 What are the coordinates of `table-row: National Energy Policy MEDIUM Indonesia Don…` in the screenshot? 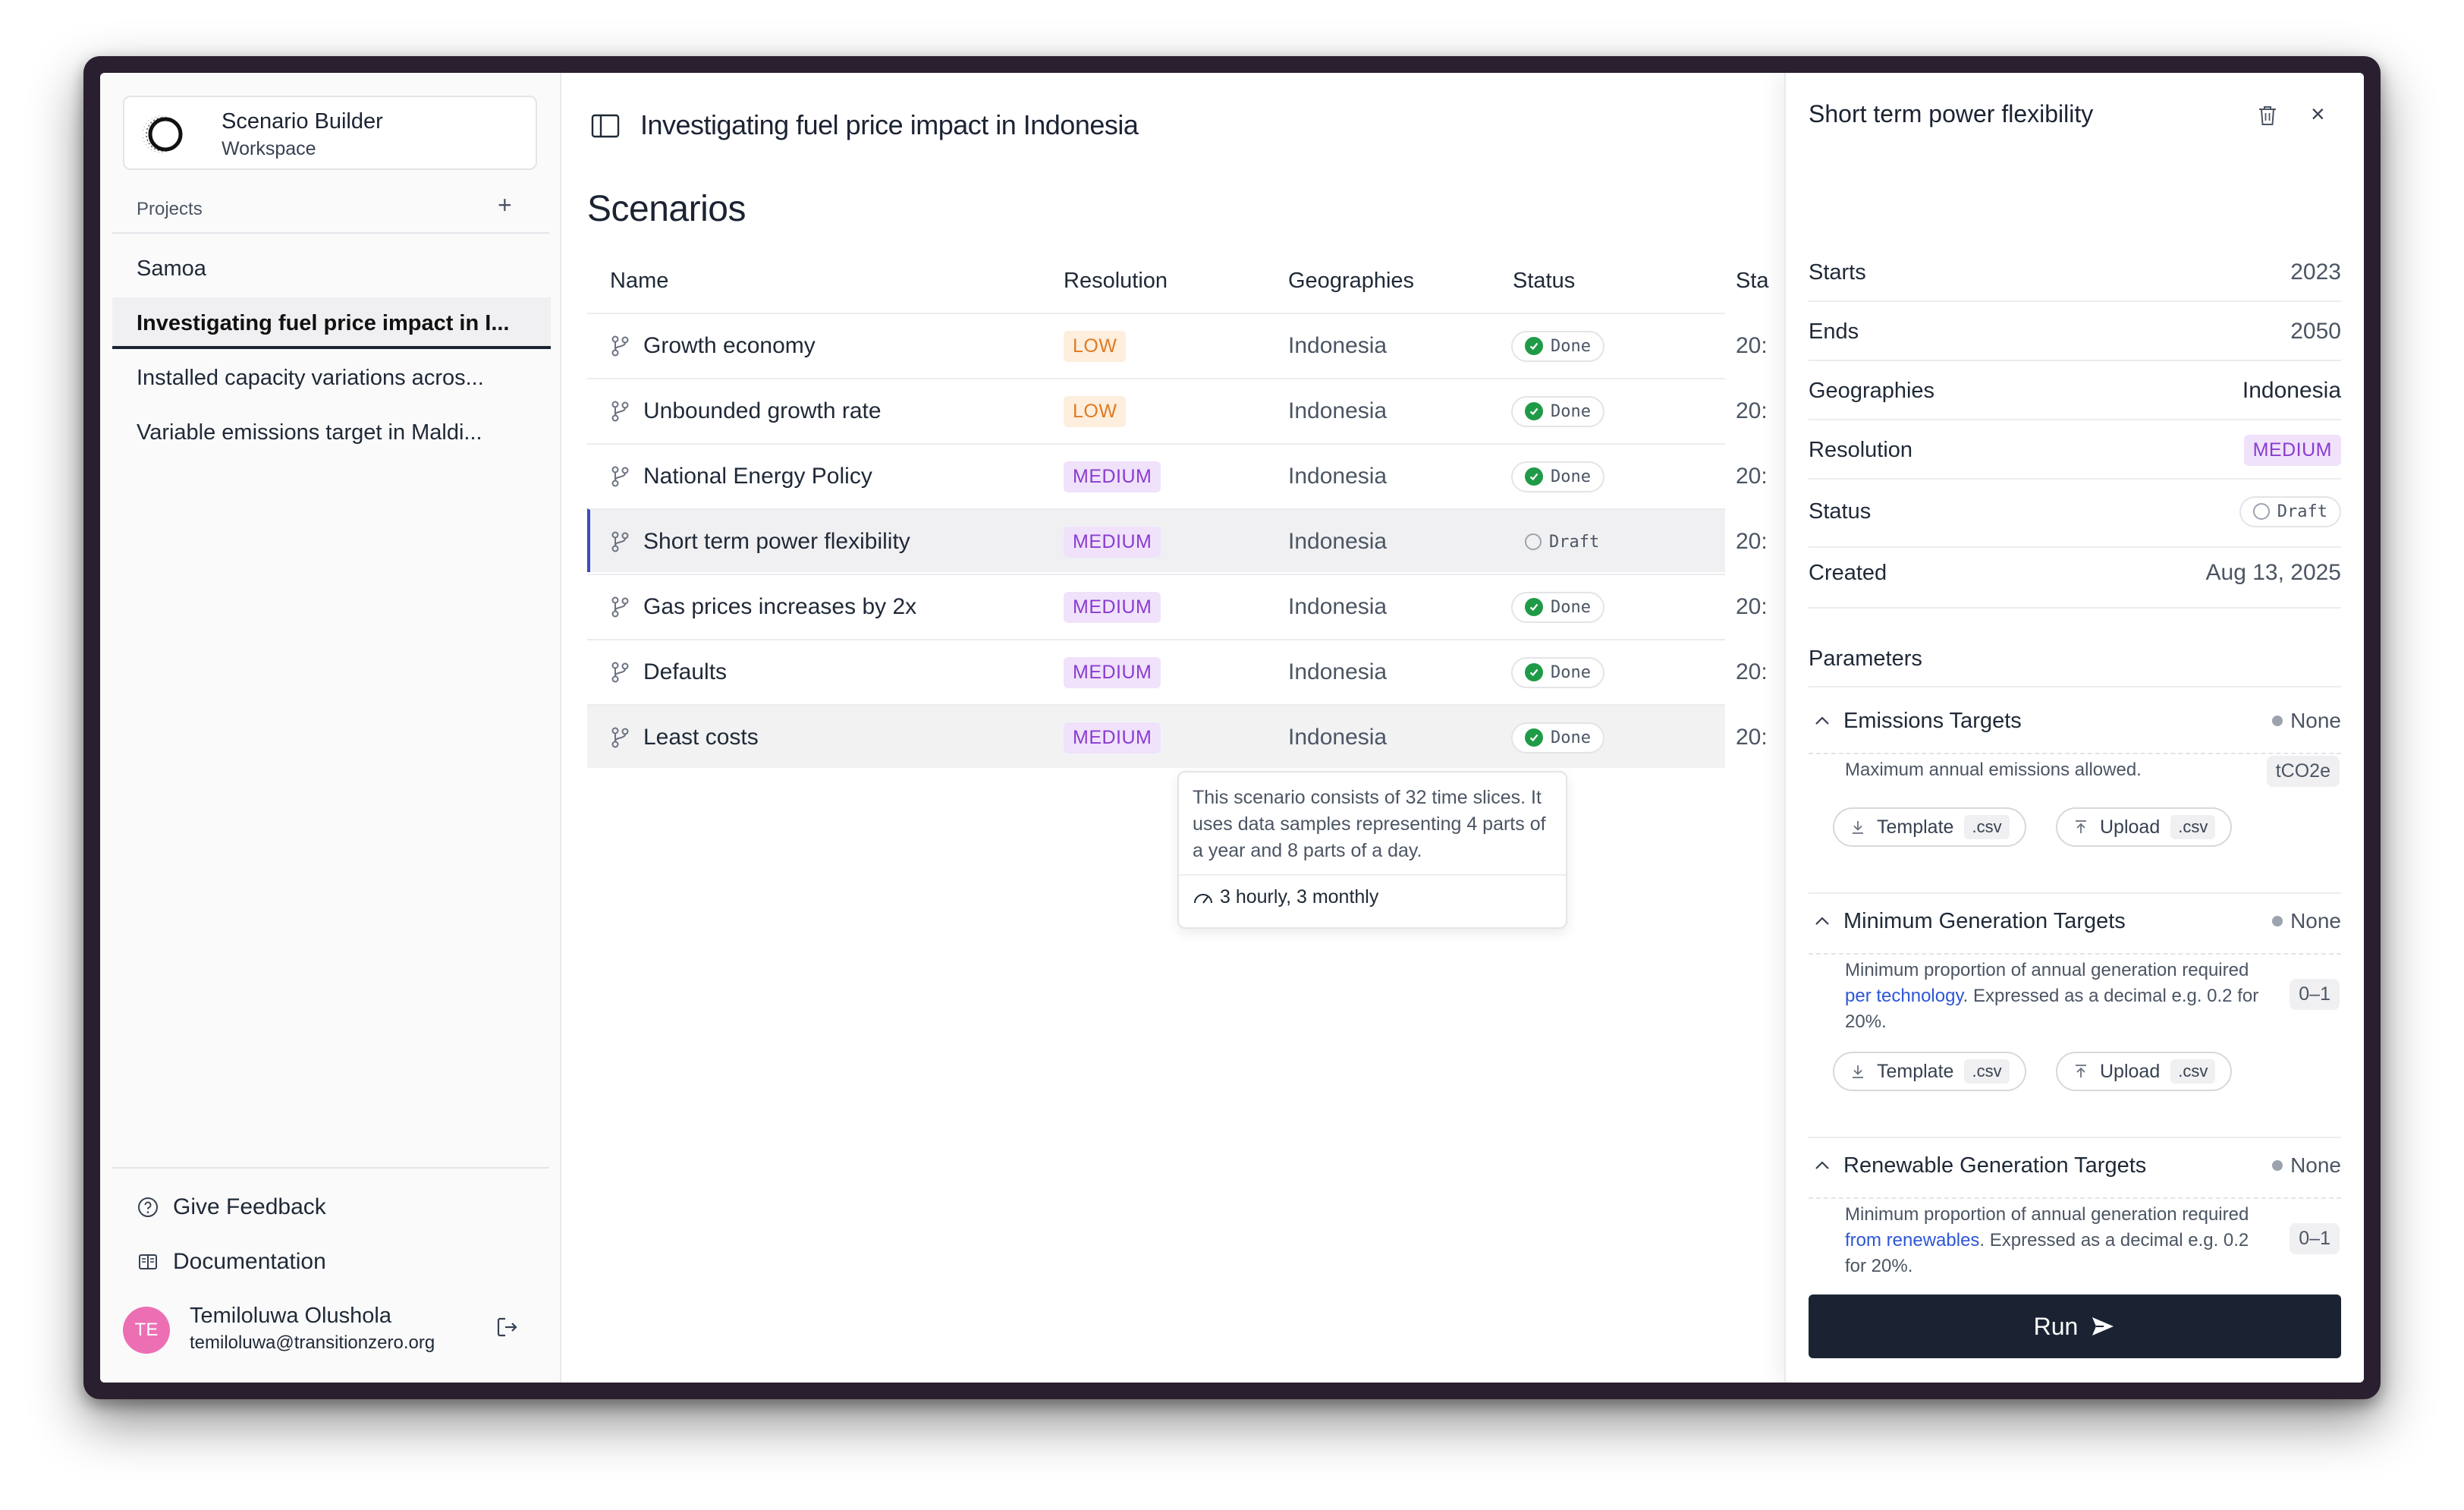 It's located at (1177, 475).